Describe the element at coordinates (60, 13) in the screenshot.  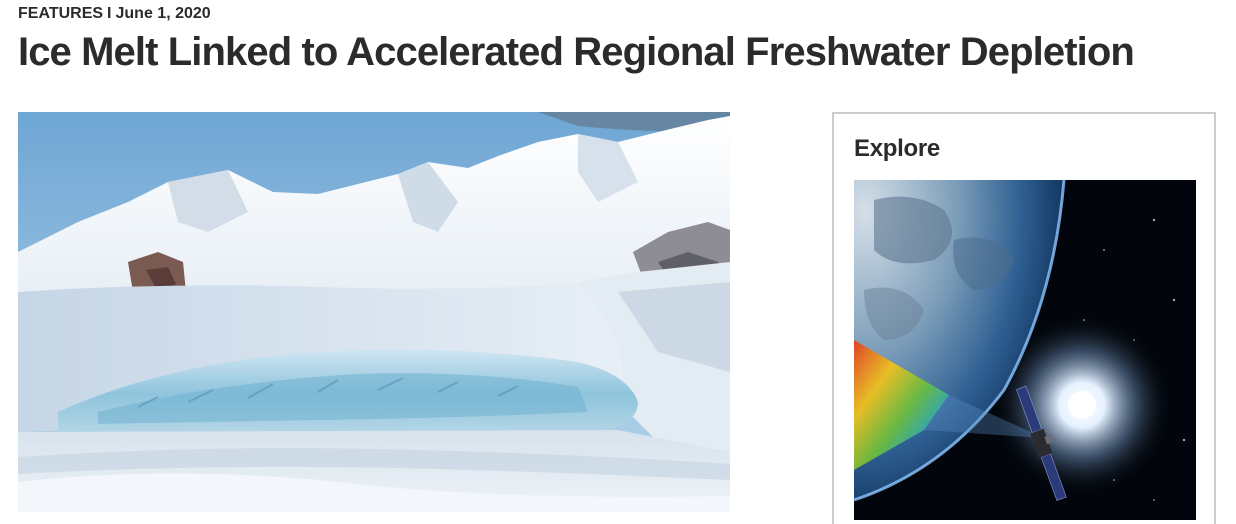
I see `section-link: FEATURES` at that location.